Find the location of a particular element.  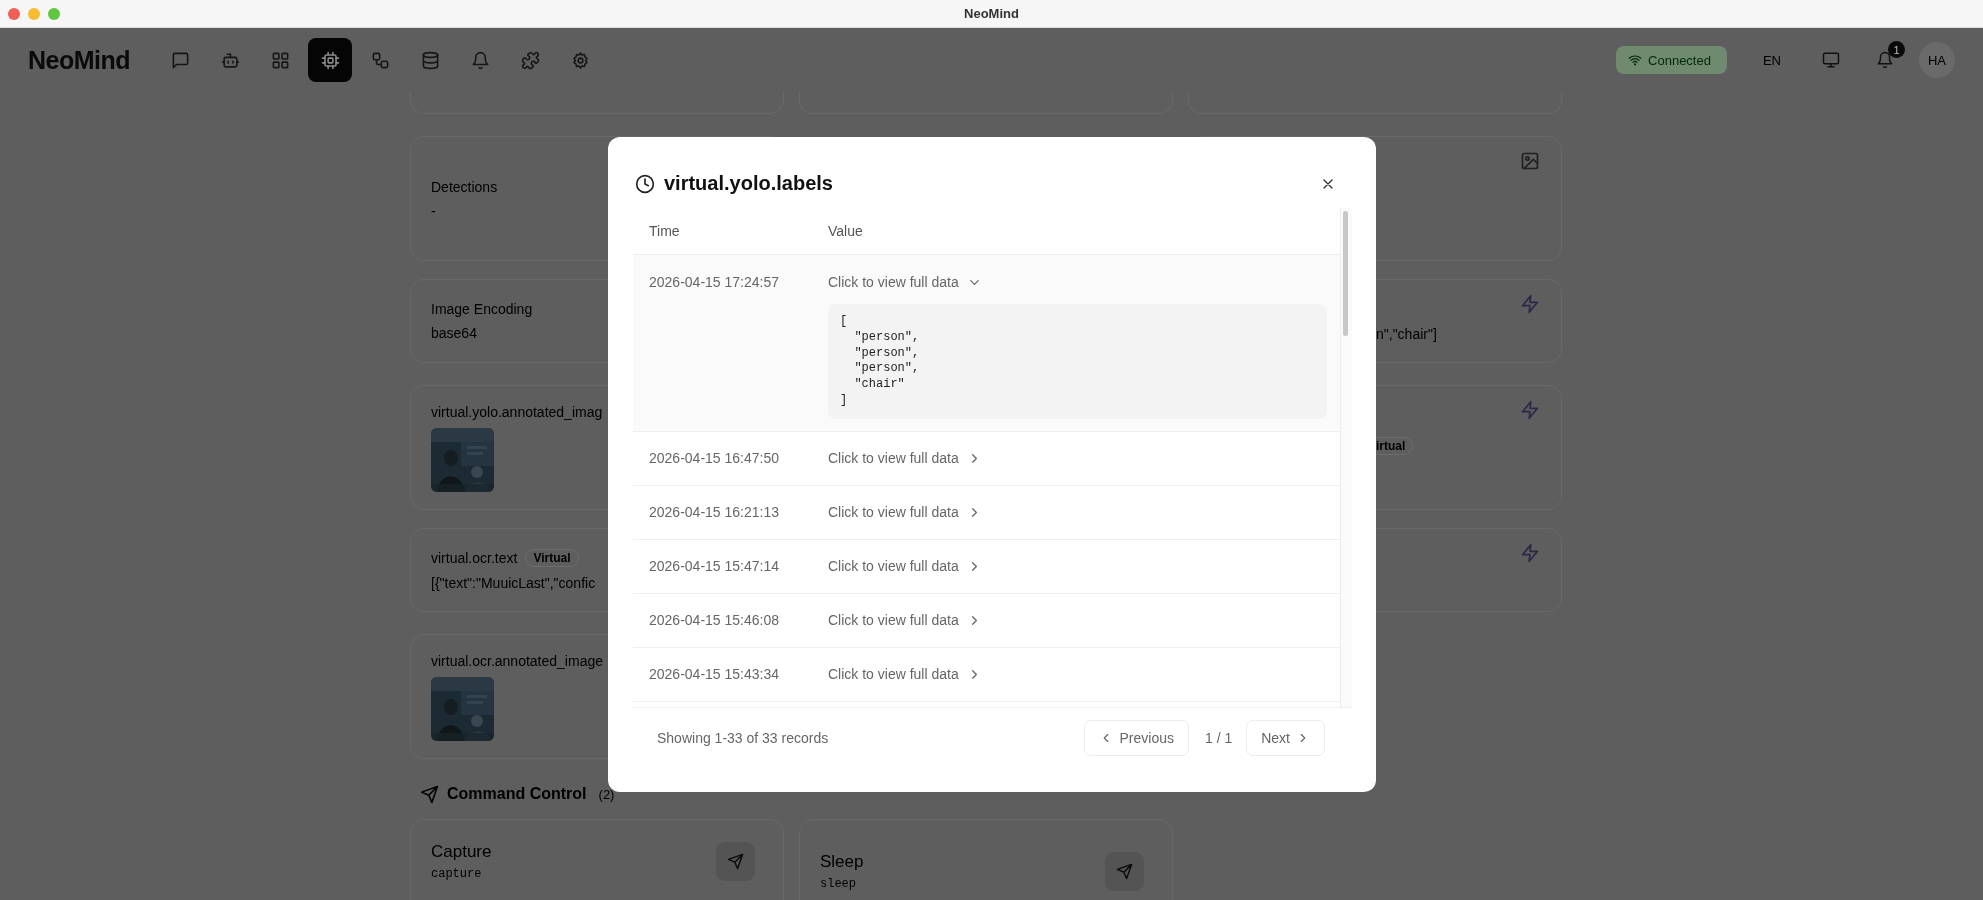

window-title: NeoMind is located at coordinates (991, 13).